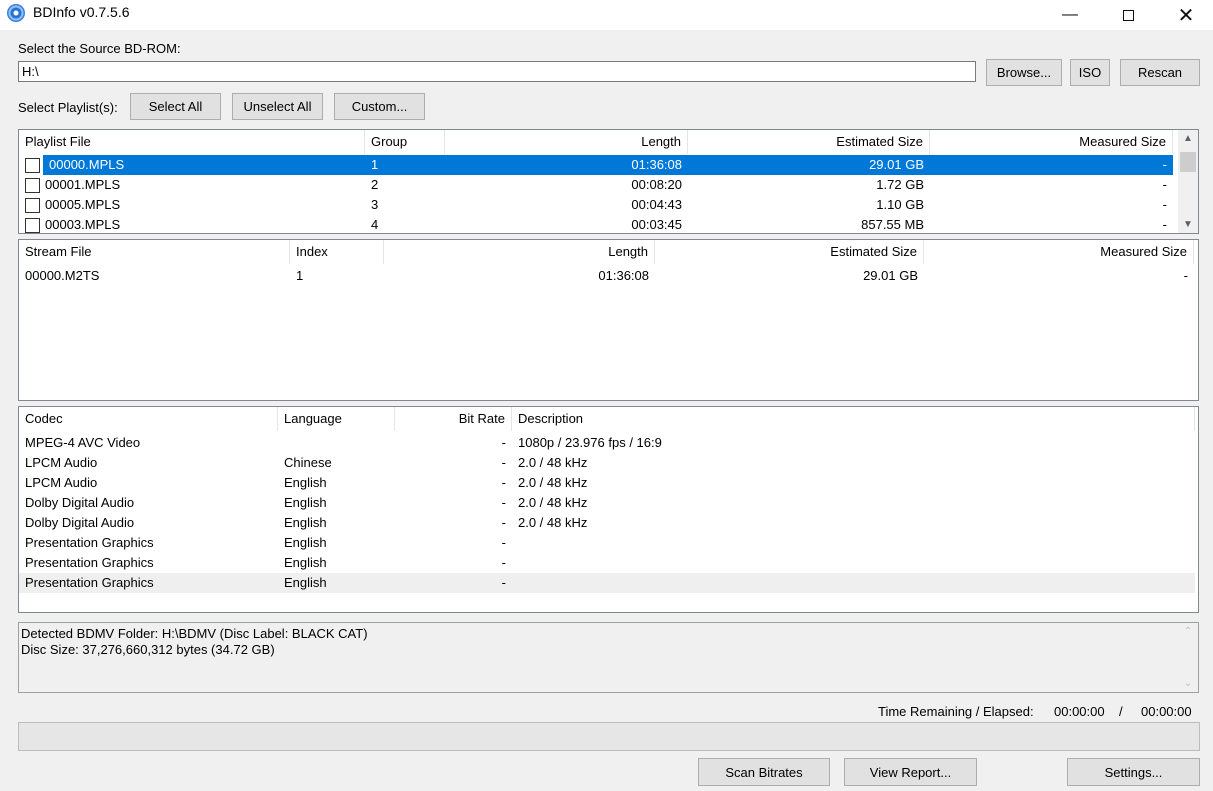  What do you see at coordinates (892, 224) in the screenshot?
I see `playlist-estimated-size: 857.55 MB` at bounding box center [892, 224].